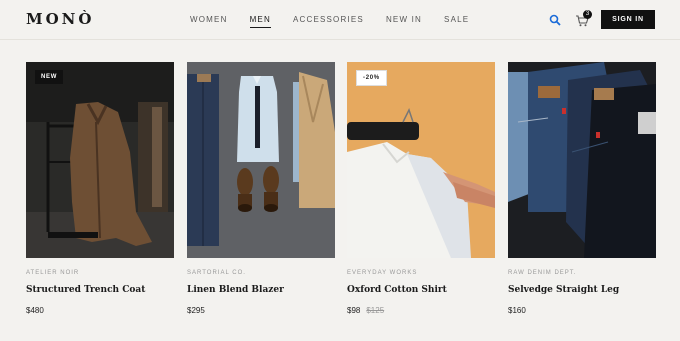 The width and height of the screenshot is (680, 341). Describe the element at coordinates (209, 21) in the screenshot. I see `nav-women: WOMEN` at that location.